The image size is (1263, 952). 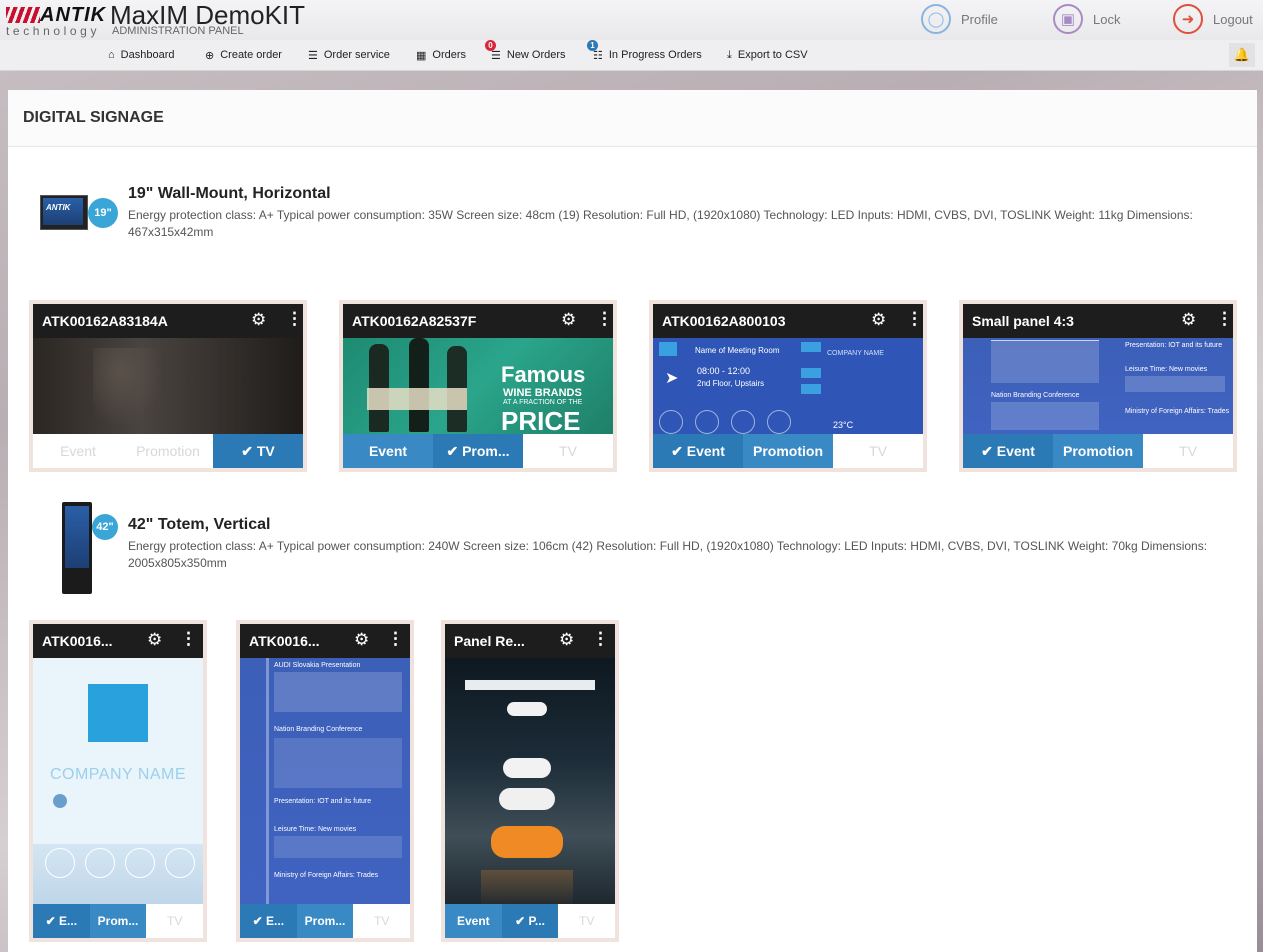 What do you see at coordinates (843, 425) in the screenshot?
I see `temperature: 23°C` at bounding box center [843, 425].